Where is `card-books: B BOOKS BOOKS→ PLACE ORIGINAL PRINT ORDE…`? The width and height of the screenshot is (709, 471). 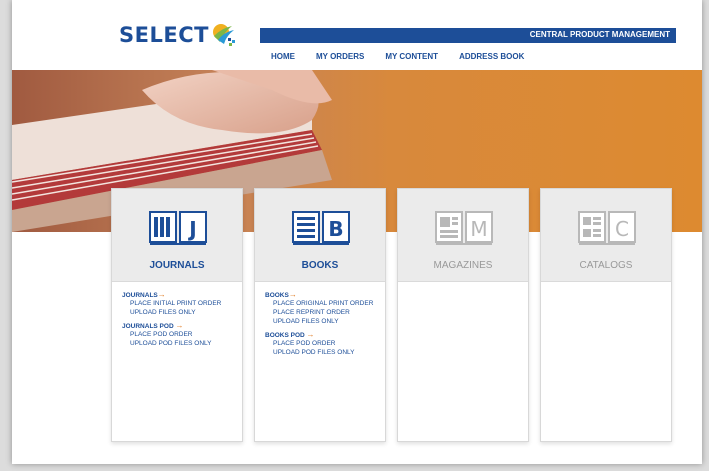 card-books: B BOOKS BOOKS→ PLACE ORIGINAL PRINT ORDE… is located at coordinates (320, 315).